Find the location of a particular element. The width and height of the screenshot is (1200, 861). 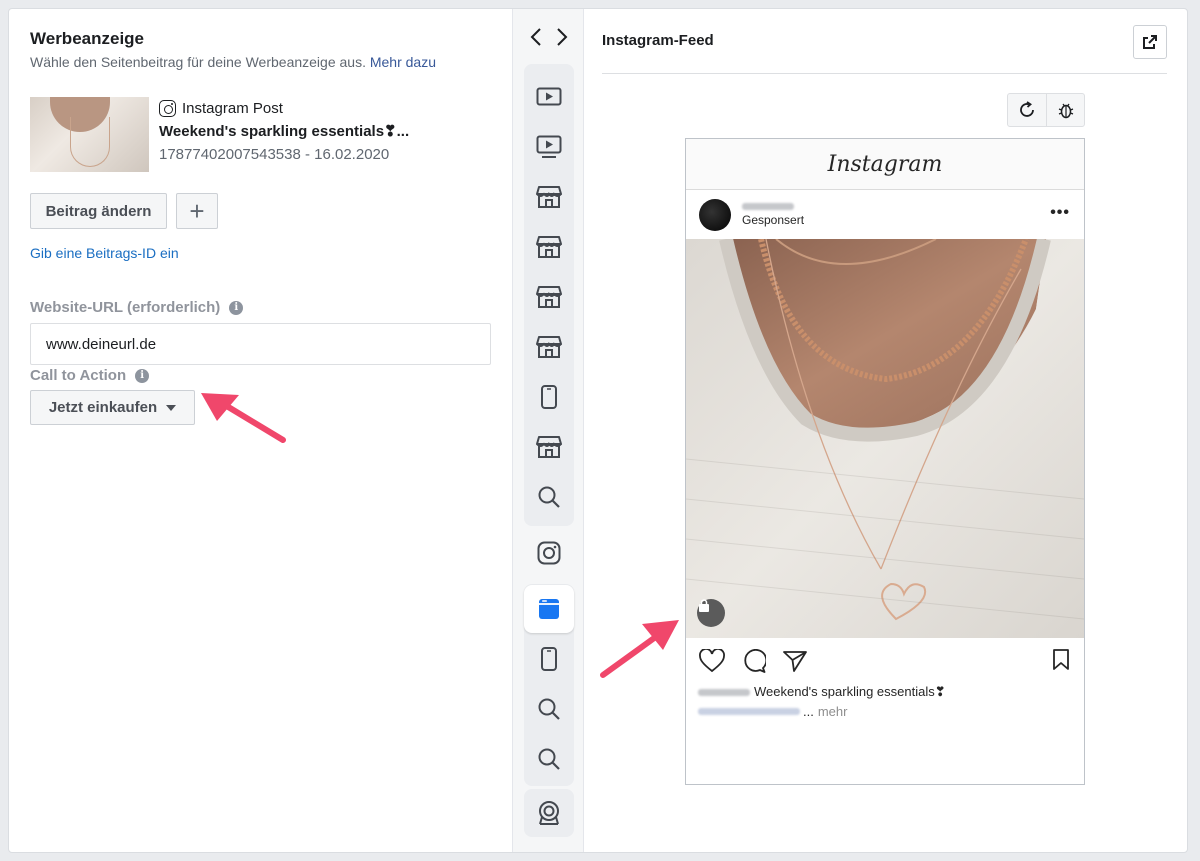

call-to-action-label-text: Call to Action is located at coordinates (78, 375).